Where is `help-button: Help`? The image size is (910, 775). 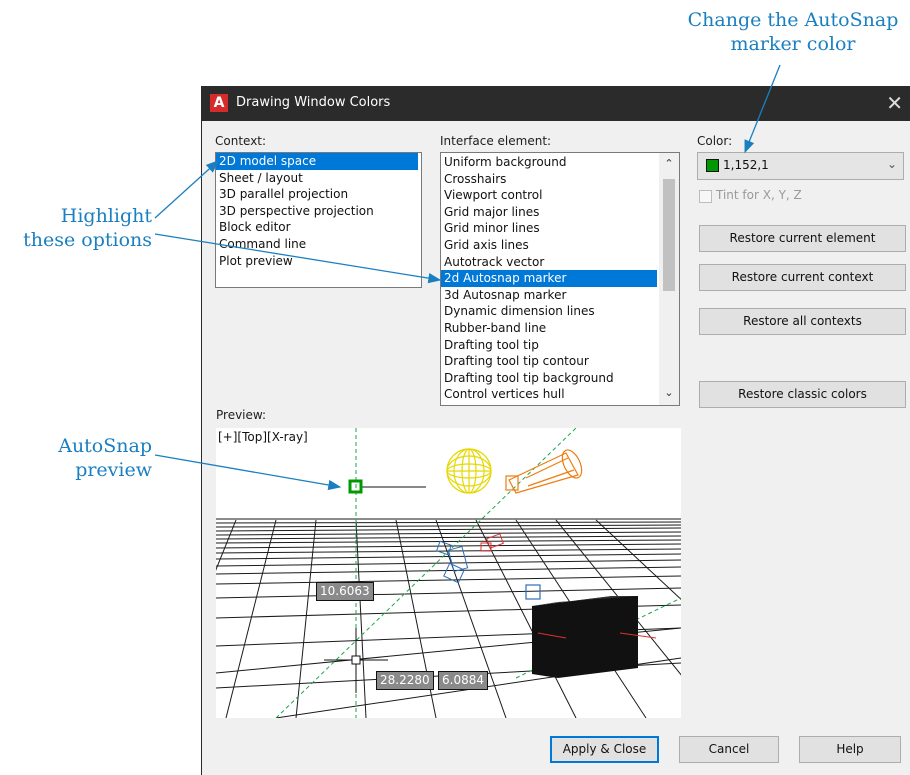 help-button: Help is located at coordinates (850, 749).